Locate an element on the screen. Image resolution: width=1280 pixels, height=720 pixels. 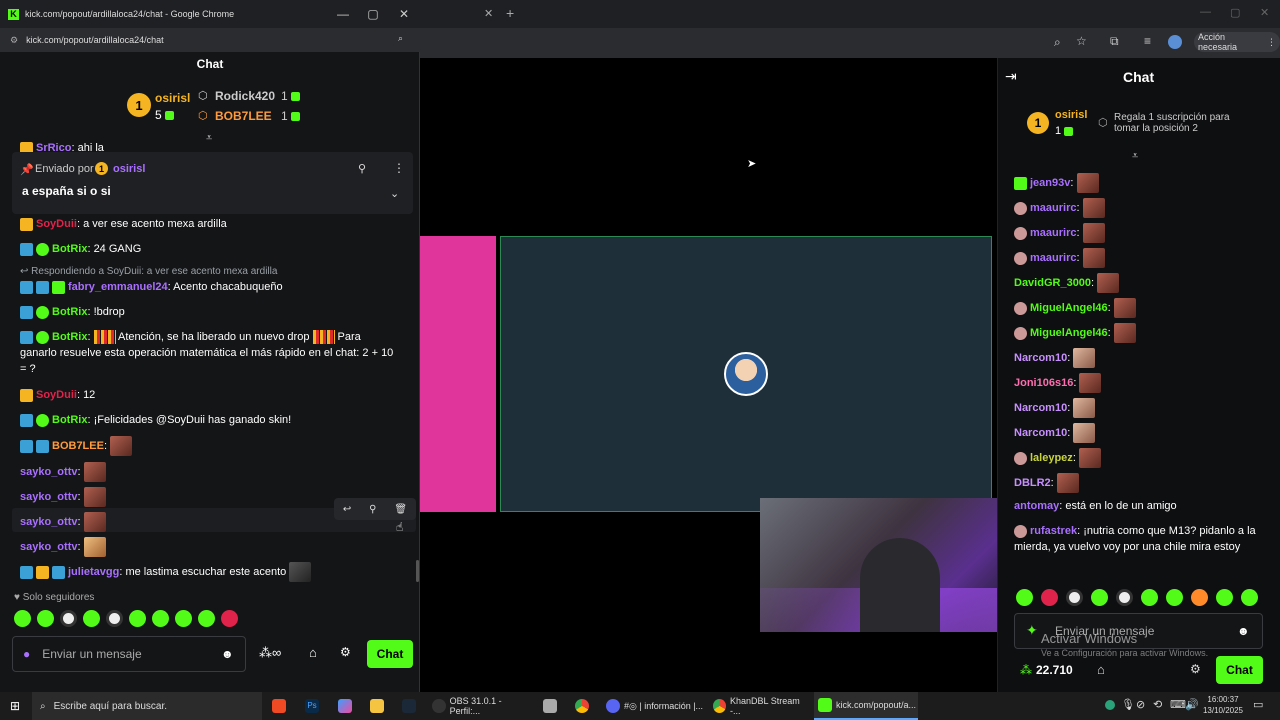
chevron-down-icon: ⌄ is located at coordinates (394, 193).